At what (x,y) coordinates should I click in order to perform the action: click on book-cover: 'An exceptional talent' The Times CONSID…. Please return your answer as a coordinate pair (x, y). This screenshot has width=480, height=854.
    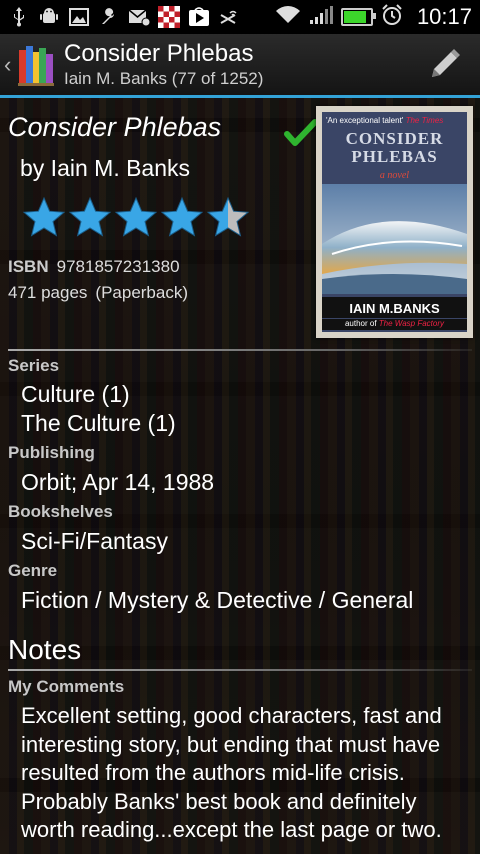
    Looking at the image, I should click on (394, 222).